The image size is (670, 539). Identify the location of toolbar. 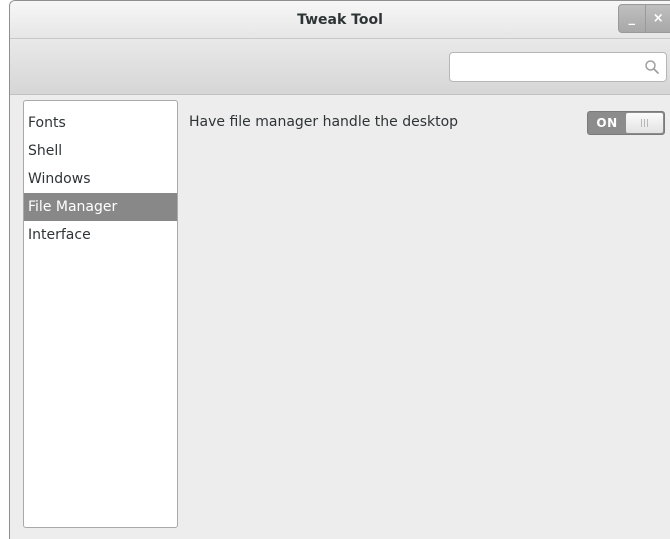
(340, 67).